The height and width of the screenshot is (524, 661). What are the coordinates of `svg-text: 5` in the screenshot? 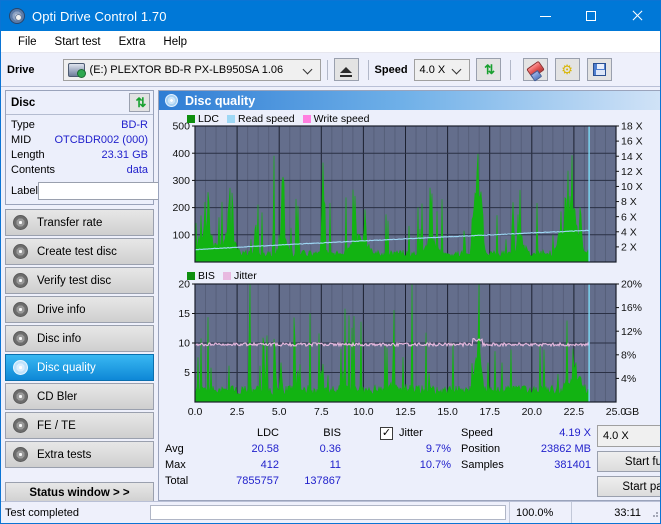 It's located at (187, 373).